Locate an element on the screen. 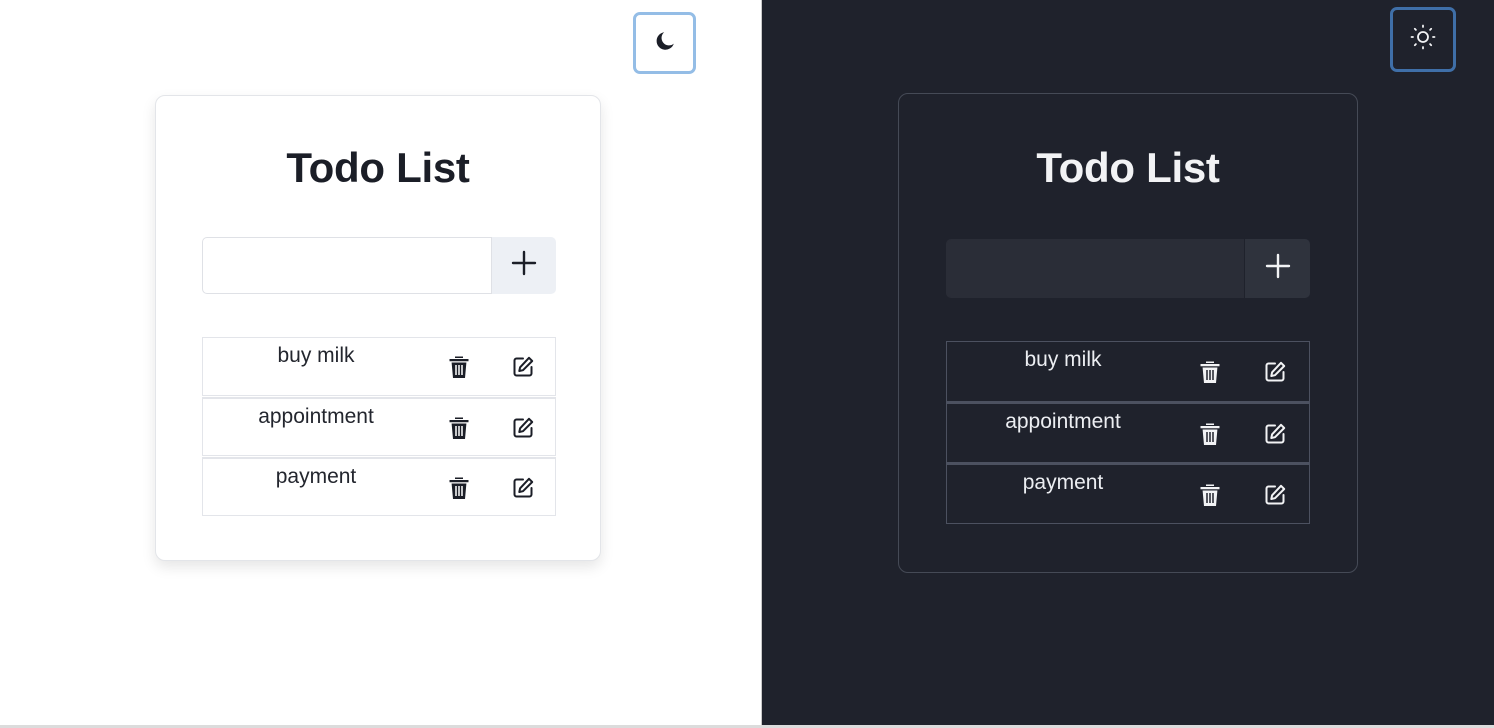 Image resolution: width=1494 pixels, height=728 pixels. sun-icon is located at coordinates (1423, 39).